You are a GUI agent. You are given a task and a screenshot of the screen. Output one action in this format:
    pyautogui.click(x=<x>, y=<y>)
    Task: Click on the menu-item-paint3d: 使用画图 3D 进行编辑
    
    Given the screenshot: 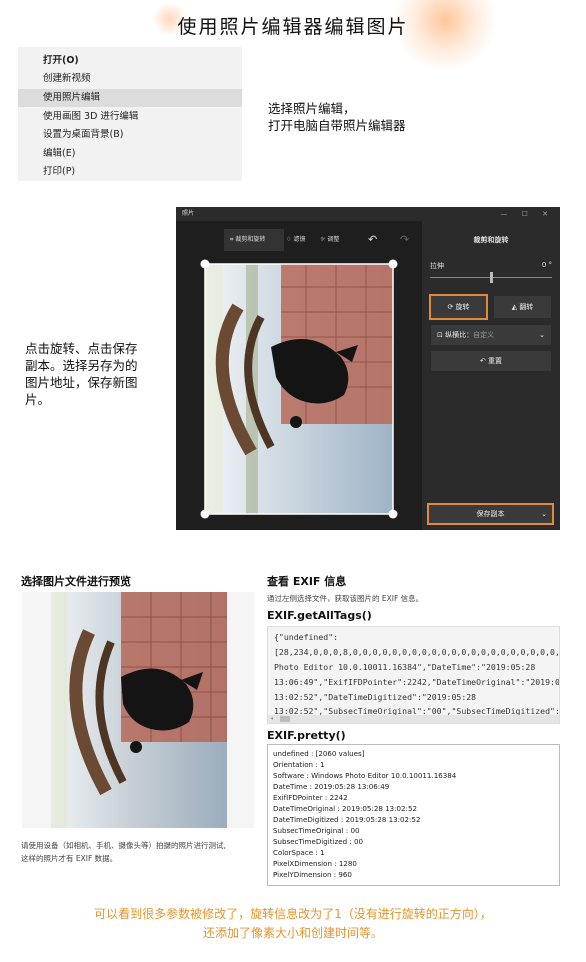 What is the action you would take?
    pyautogui.click(x=130, y=117)
    